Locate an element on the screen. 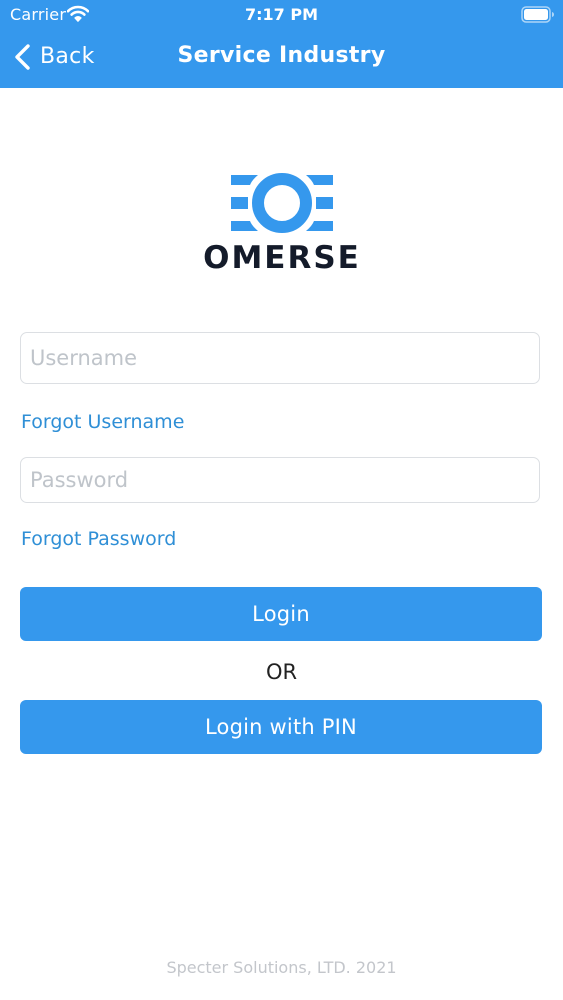 This screenshot has height=1000, width=563. login-button: Login is located at coordinates (281, 614).